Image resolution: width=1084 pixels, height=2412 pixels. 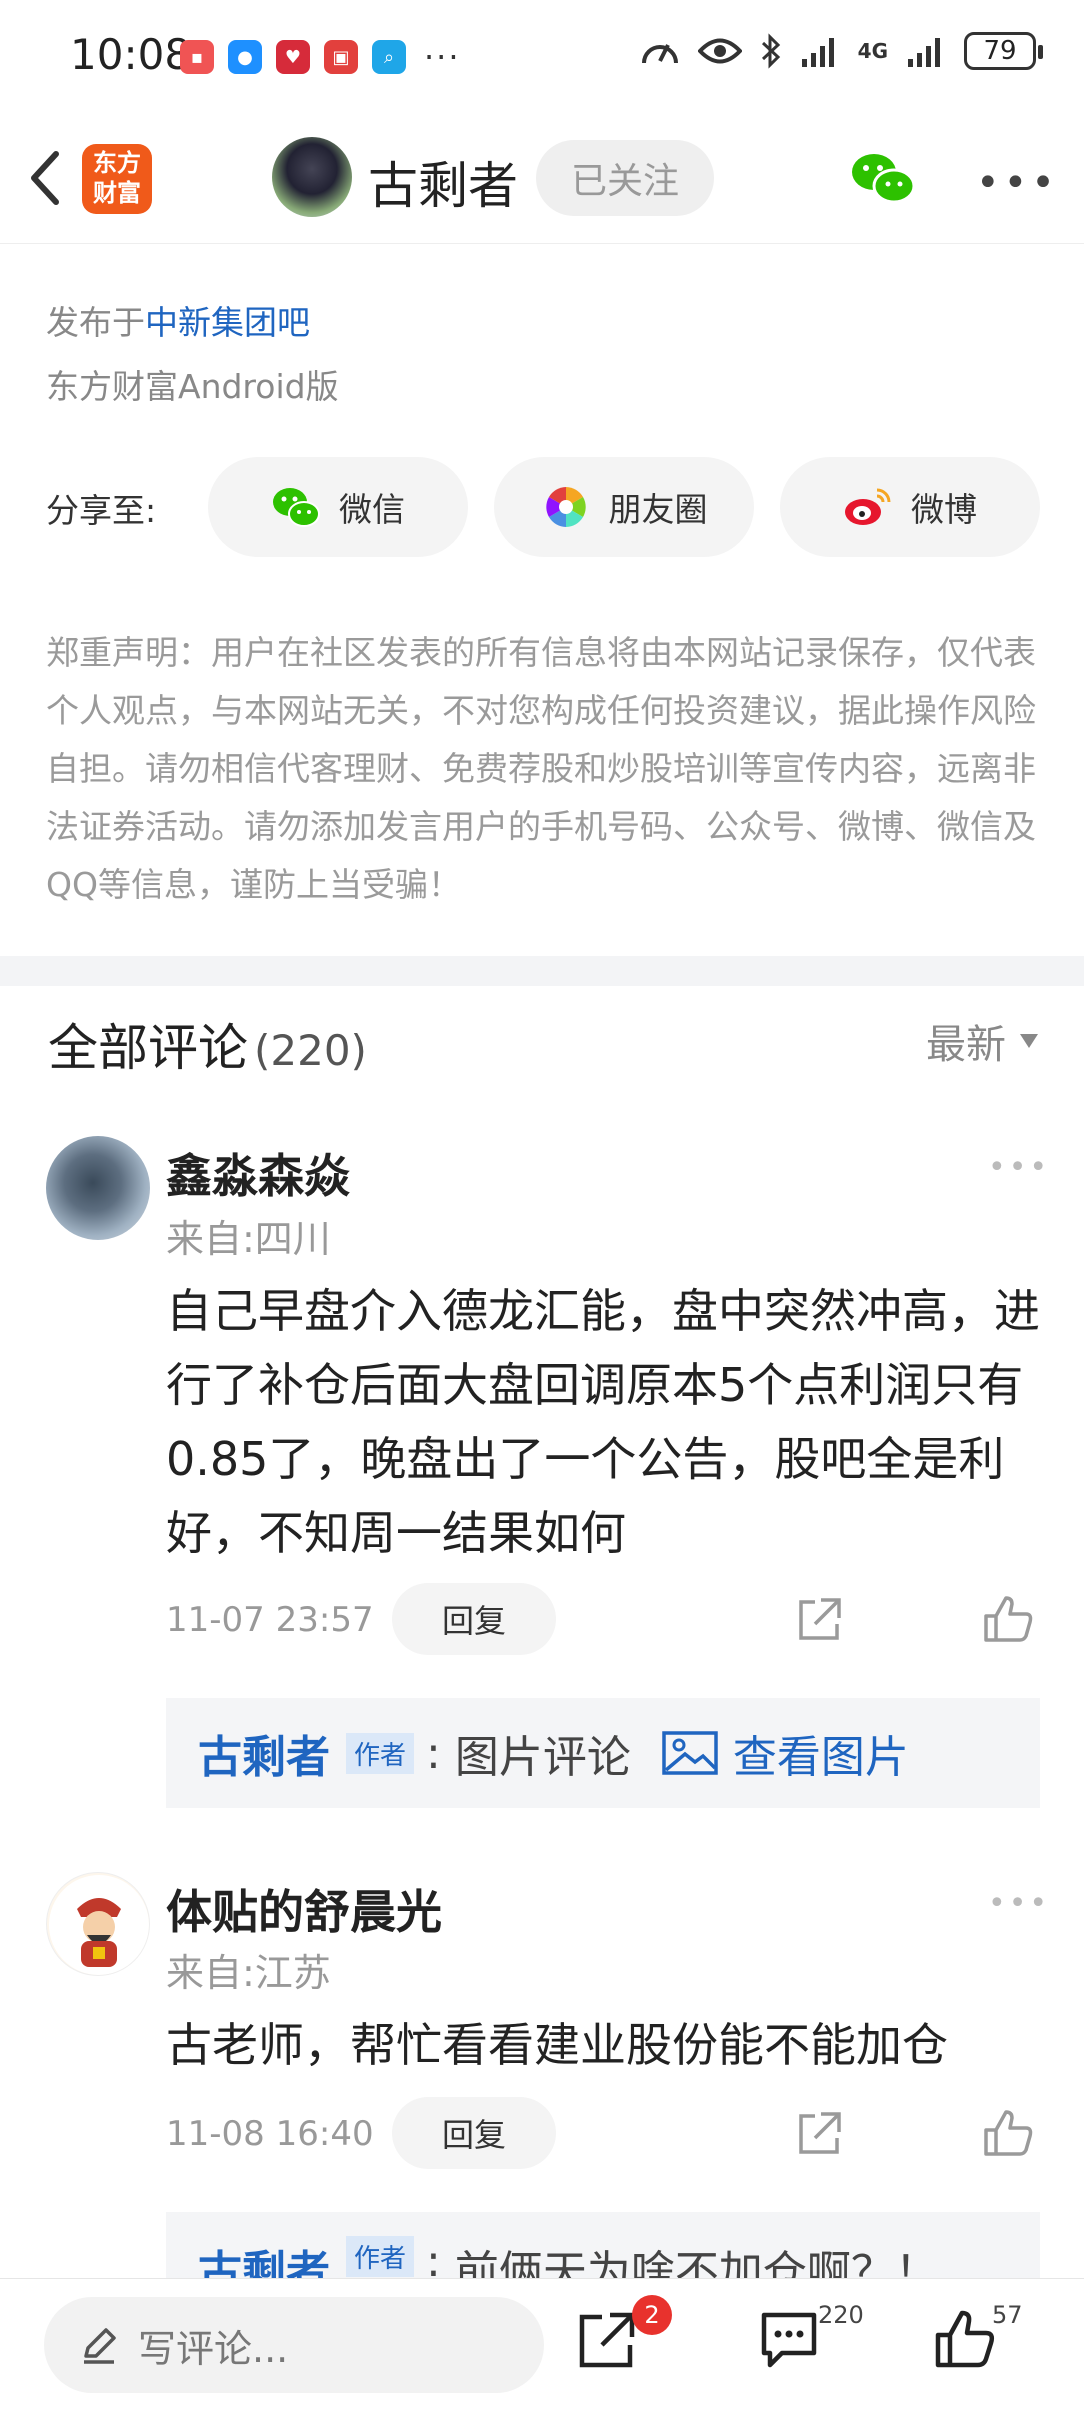 What do you see at coordinates (770, 51) in the screenshot?
I see `bluetooth-icon` at bounding box center [770, 51].